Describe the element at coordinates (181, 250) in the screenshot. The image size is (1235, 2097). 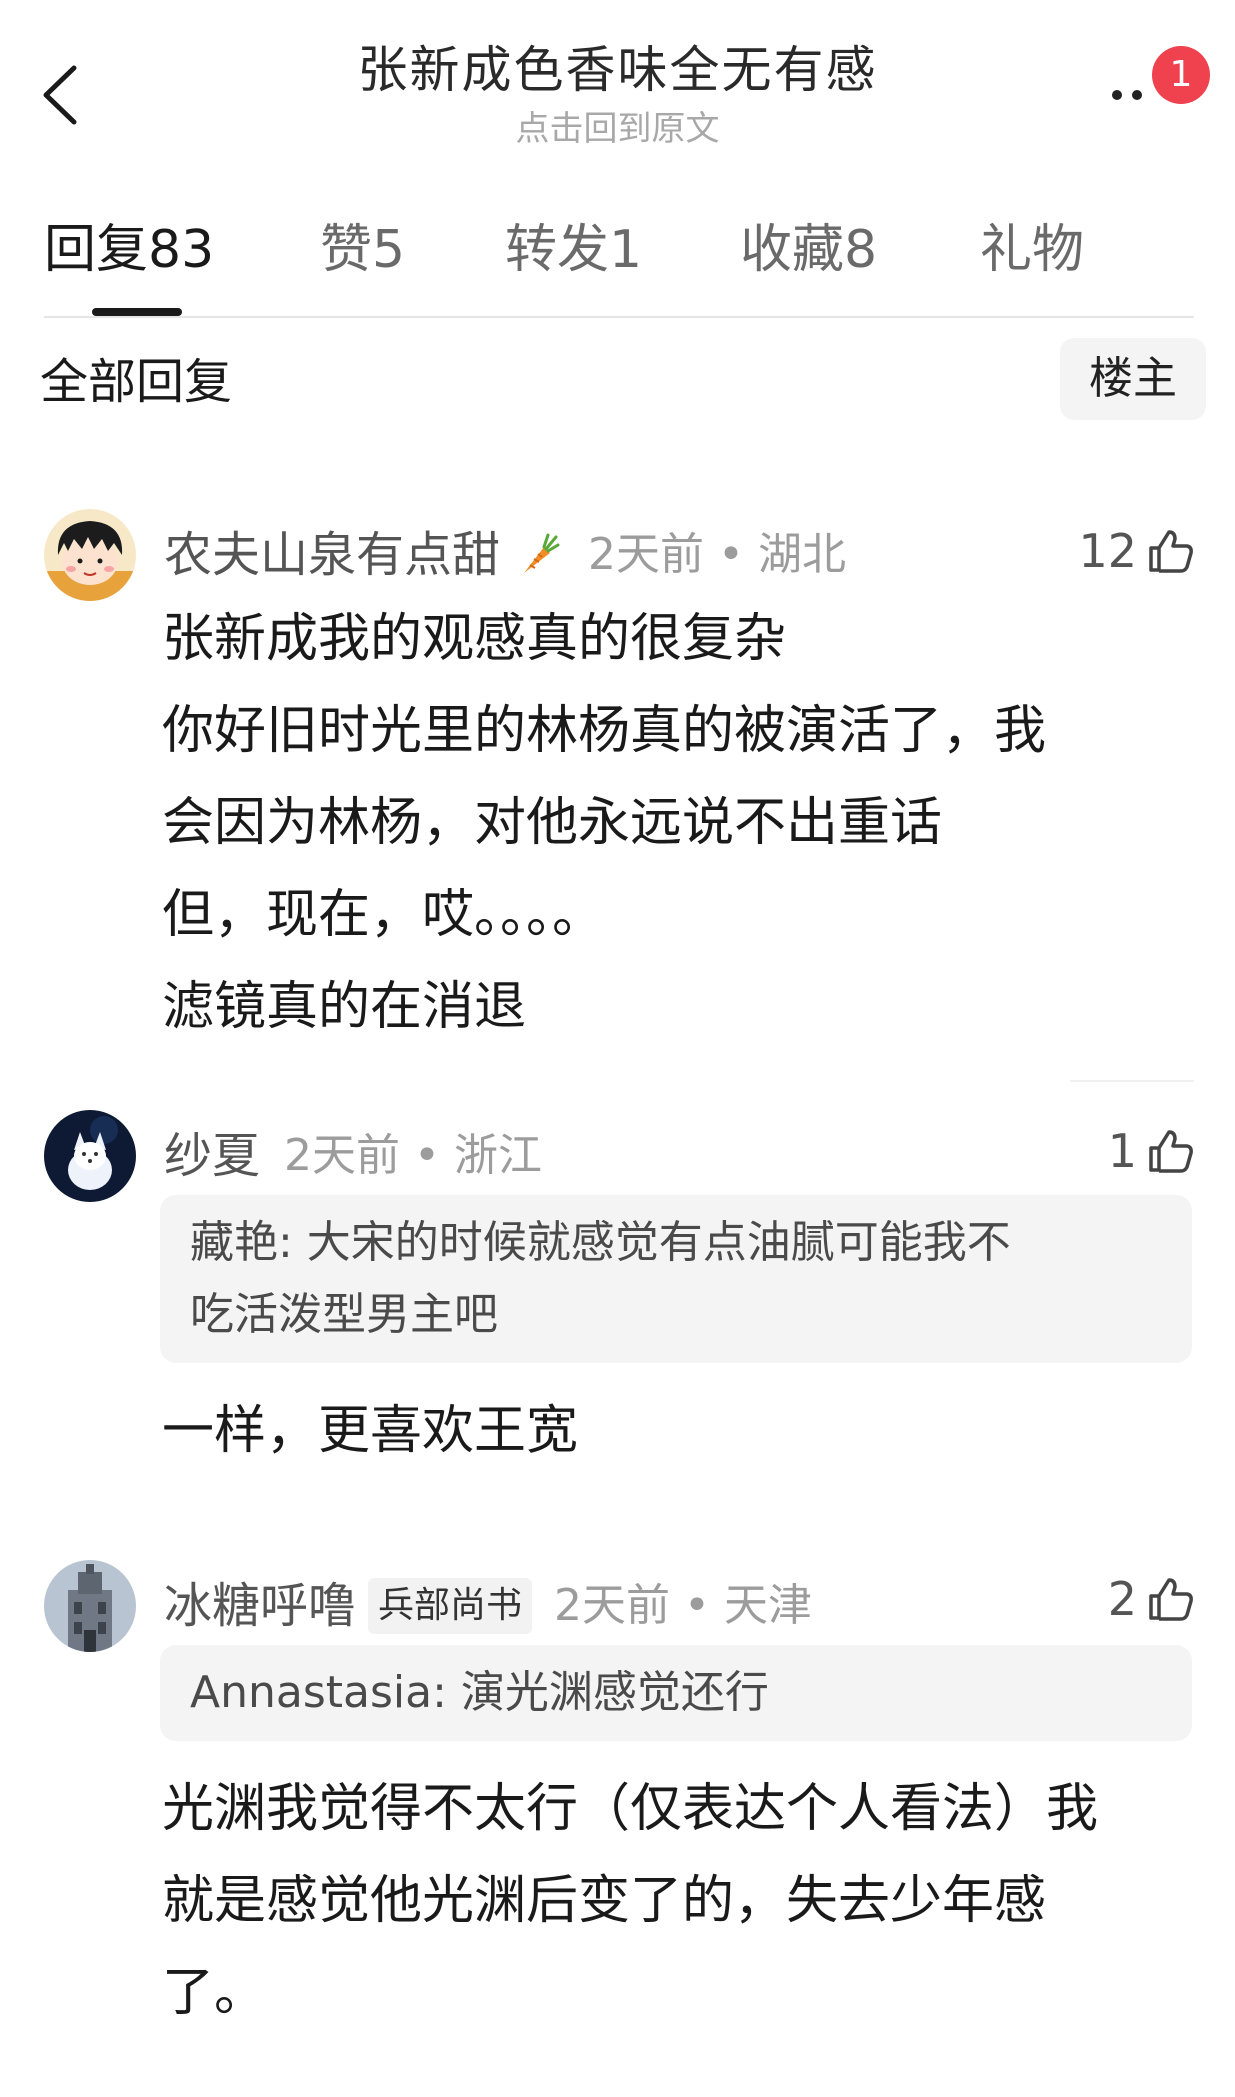
I see `tab-count: 83` at that location.